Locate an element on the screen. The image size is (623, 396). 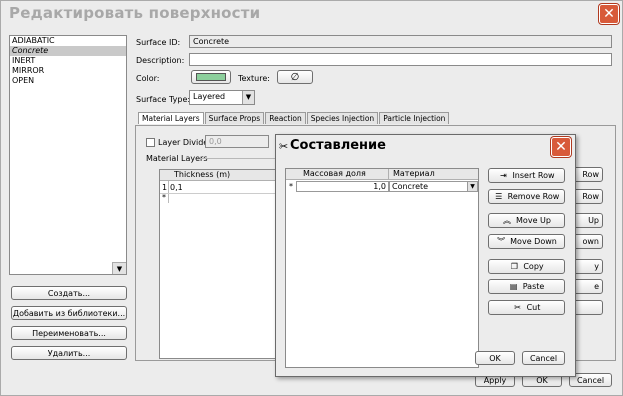
remove-row-button: ☰ Remove Row is located at coordinates (526, 196).